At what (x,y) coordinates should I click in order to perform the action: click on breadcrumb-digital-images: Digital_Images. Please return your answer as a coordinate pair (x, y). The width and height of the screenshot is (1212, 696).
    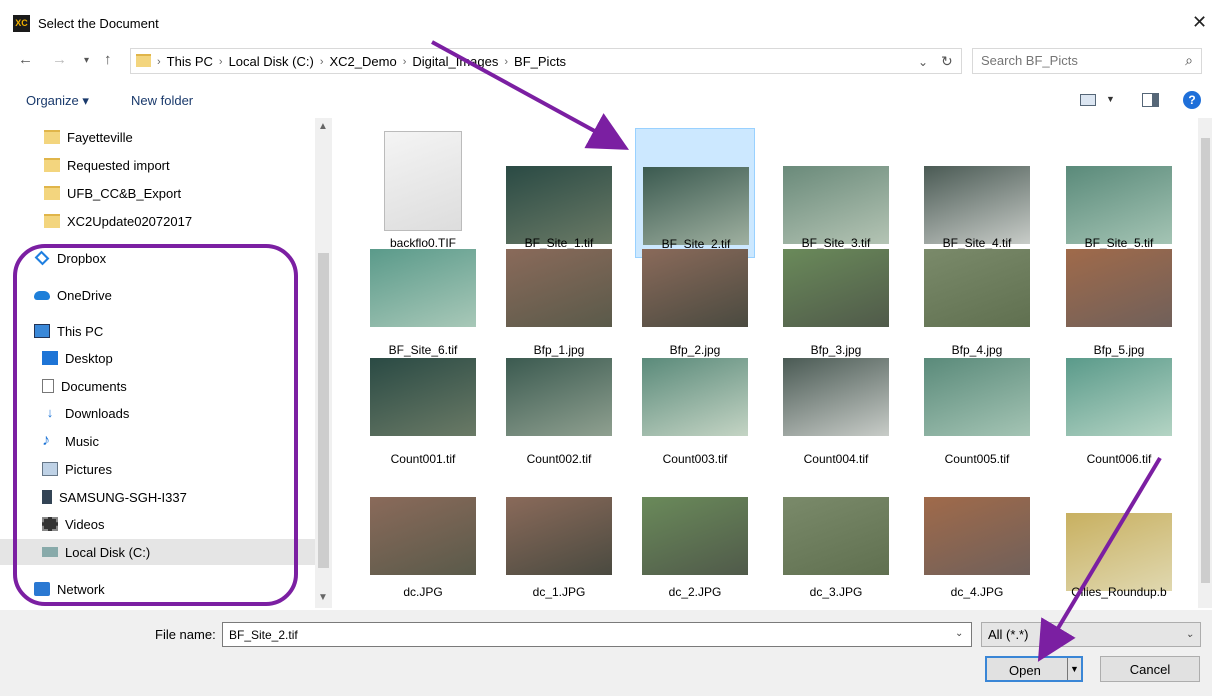
    Looking at the image, I should click on (455, 61).